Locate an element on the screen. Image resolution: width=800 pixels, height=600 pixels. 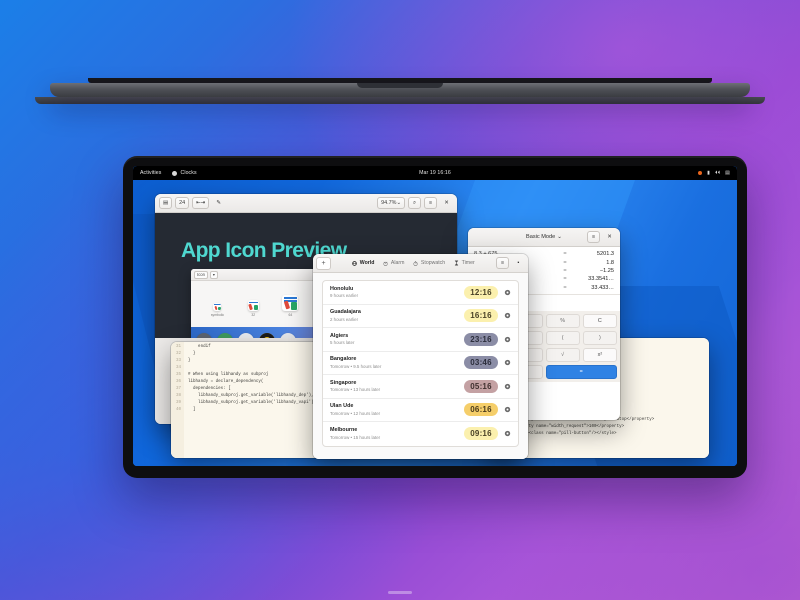
annotate-pen-icon: ✎ is located at coordinates (218, 203).